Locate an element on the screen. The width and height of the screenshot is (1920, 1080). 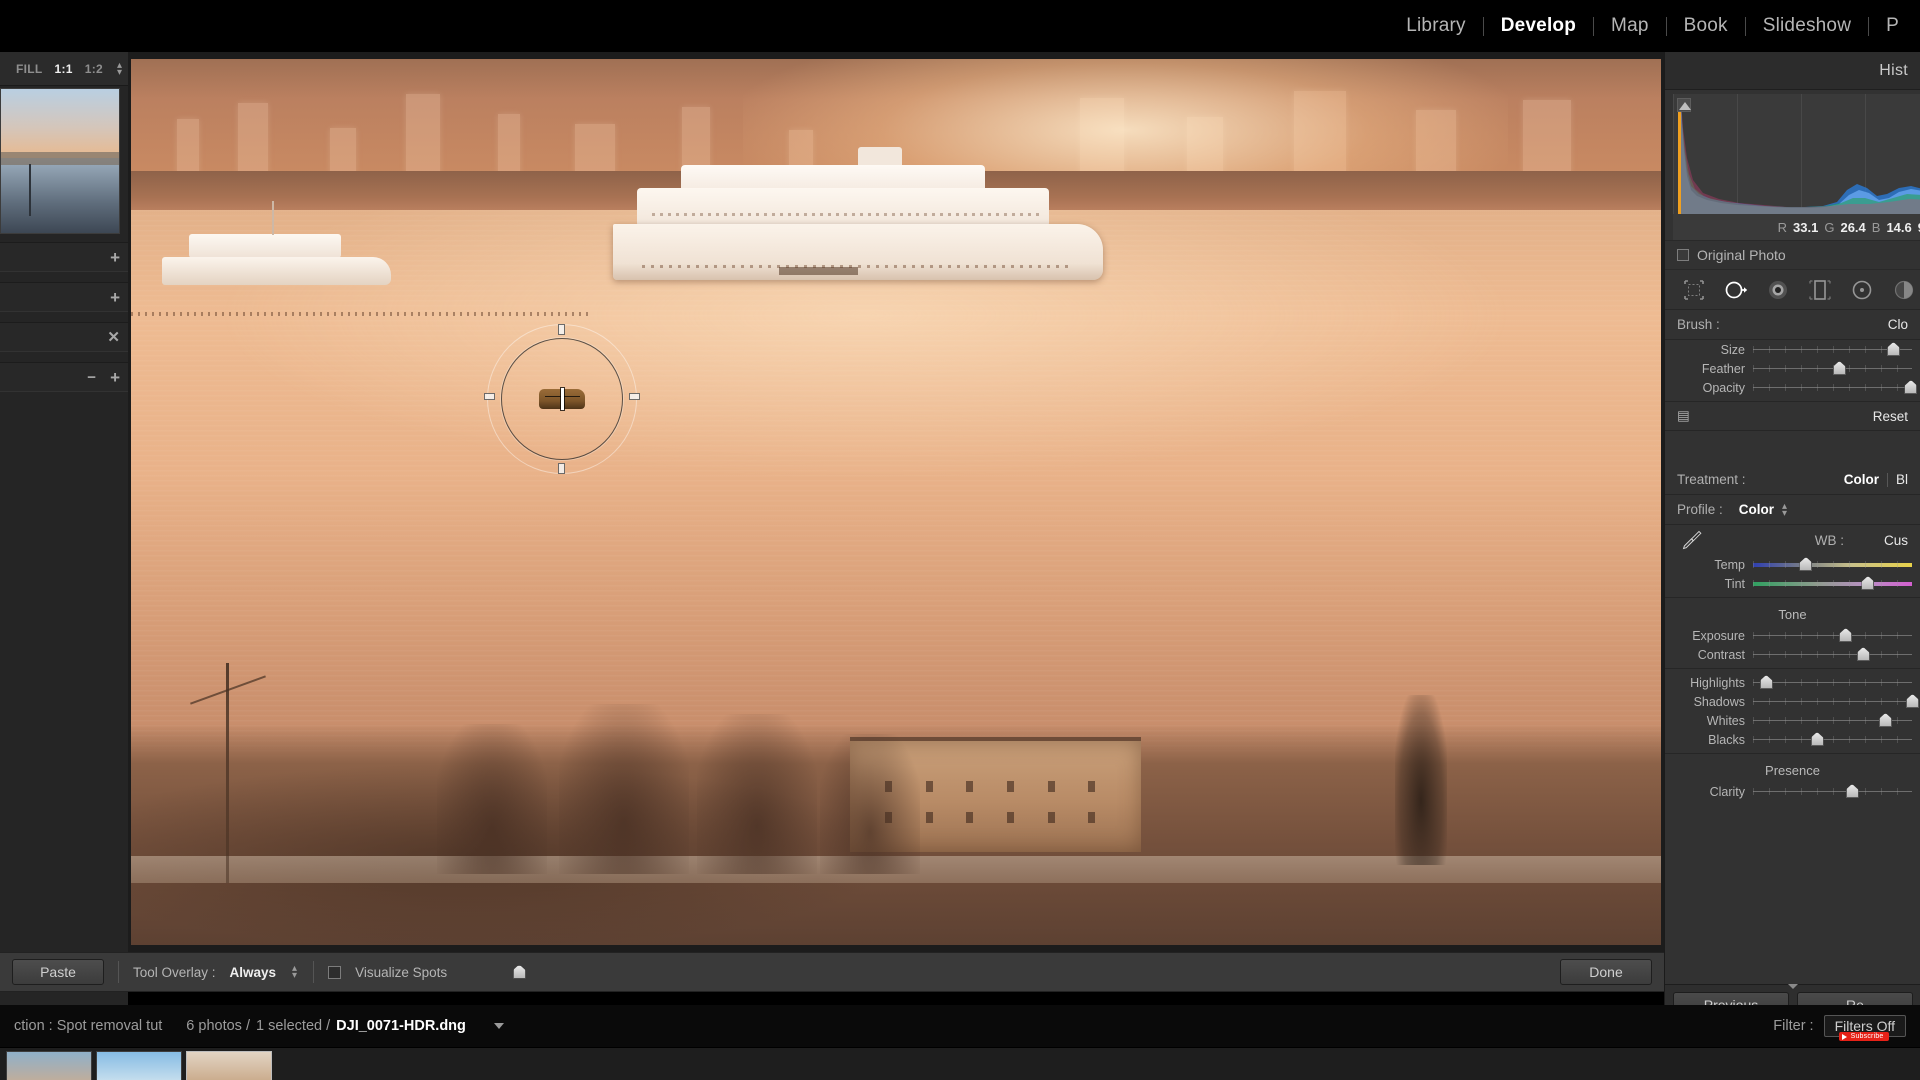
navigator-shore is located at coordinates (60, 159).